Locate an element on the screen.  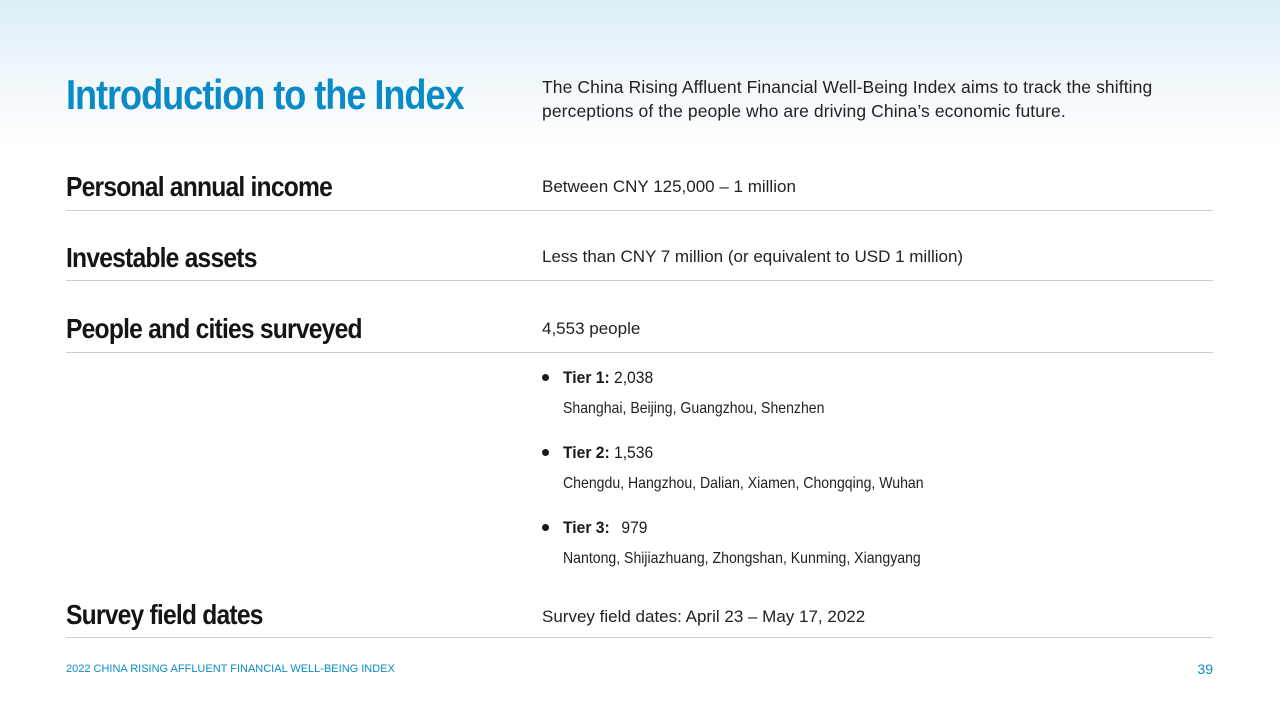
tier-heading: Tier 2: 1,536 is located at coordinates (751, 453).